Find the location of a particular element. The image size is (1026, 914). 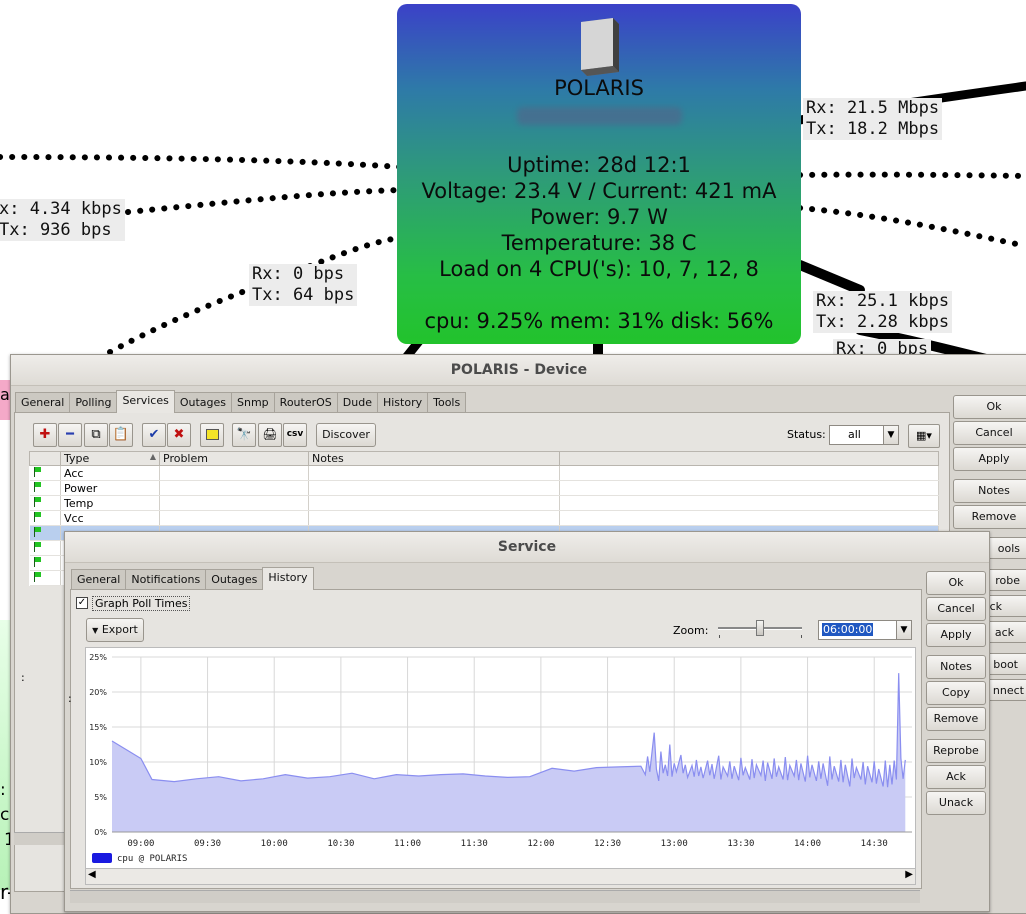

zoom-slider is located at coordinates (760, 629).